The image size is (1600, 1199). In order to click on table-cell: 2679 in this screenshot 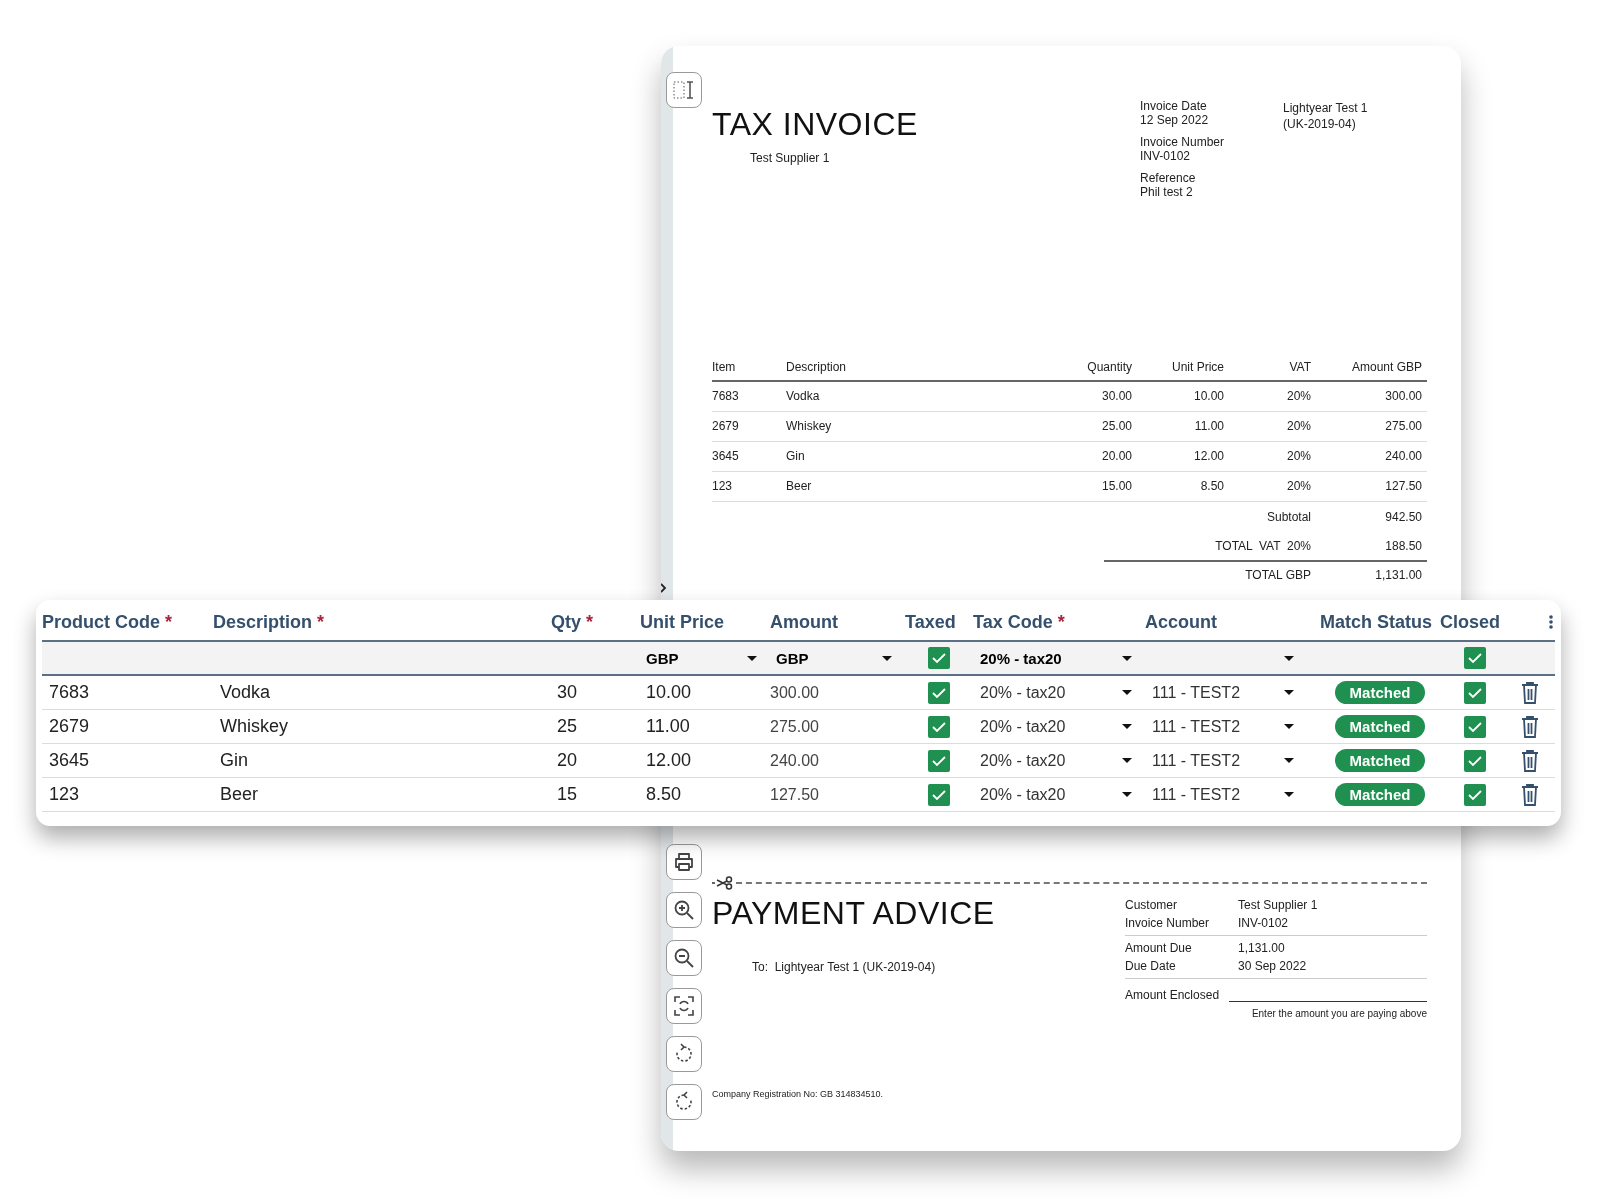, I will do `click(749, 427)`.